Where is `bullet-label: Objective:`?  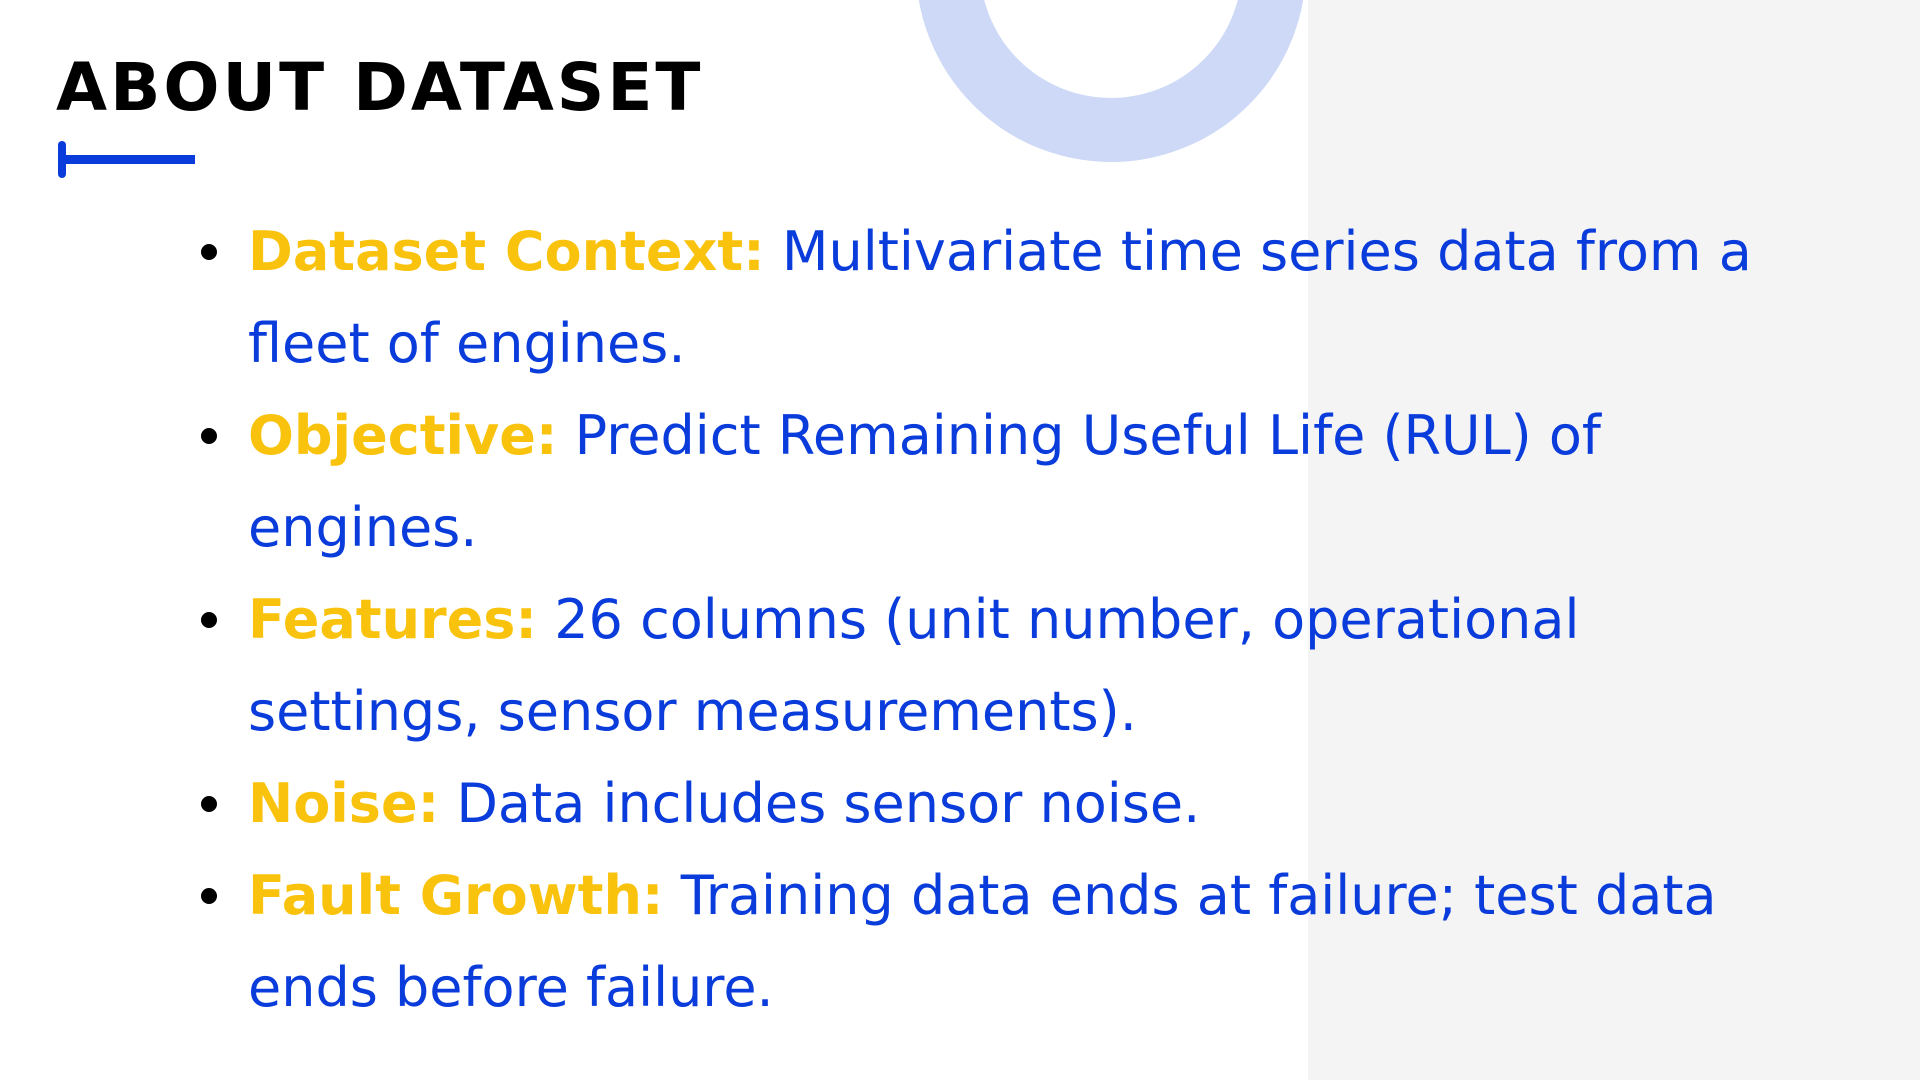 bullet-label: Objective: is located at coordinates (403, 435).